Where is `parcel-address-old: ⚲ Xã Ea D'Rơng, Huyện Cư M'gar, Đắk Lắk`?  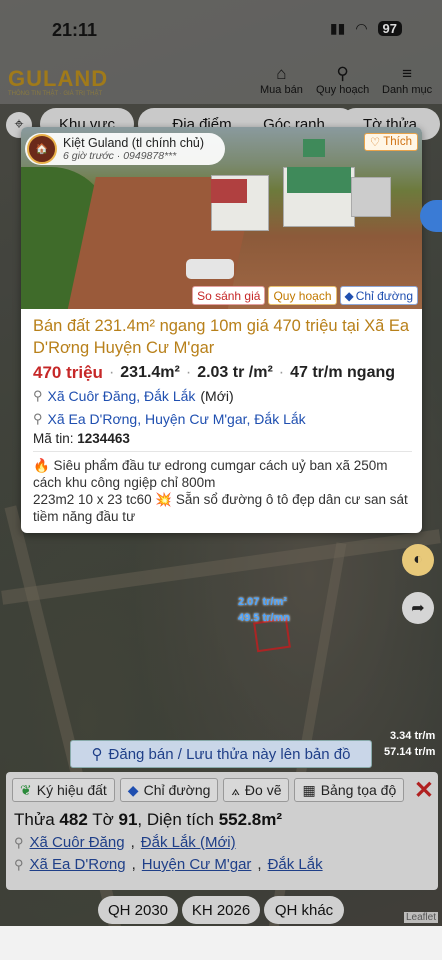
parcel-address-old: ⚲ Xã Ea D'Rơng, Huyện Cư M'gar, Đắk Lắk is located at coordinates (168, 864).